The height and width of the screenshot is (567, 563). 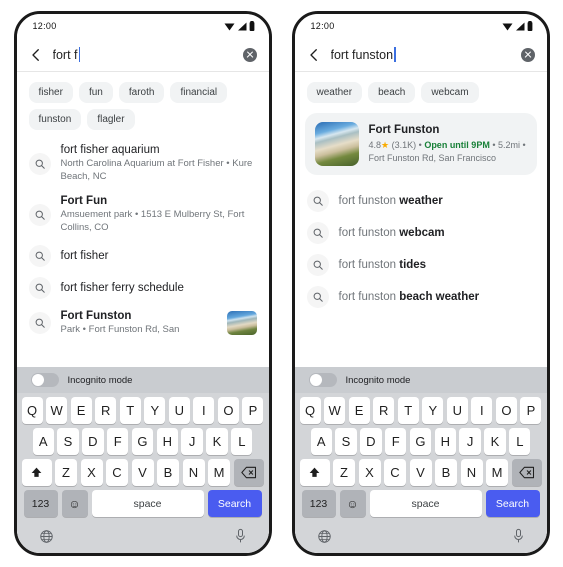 I want to click on list-item: fort funston tides, so click(x=421, y=265).